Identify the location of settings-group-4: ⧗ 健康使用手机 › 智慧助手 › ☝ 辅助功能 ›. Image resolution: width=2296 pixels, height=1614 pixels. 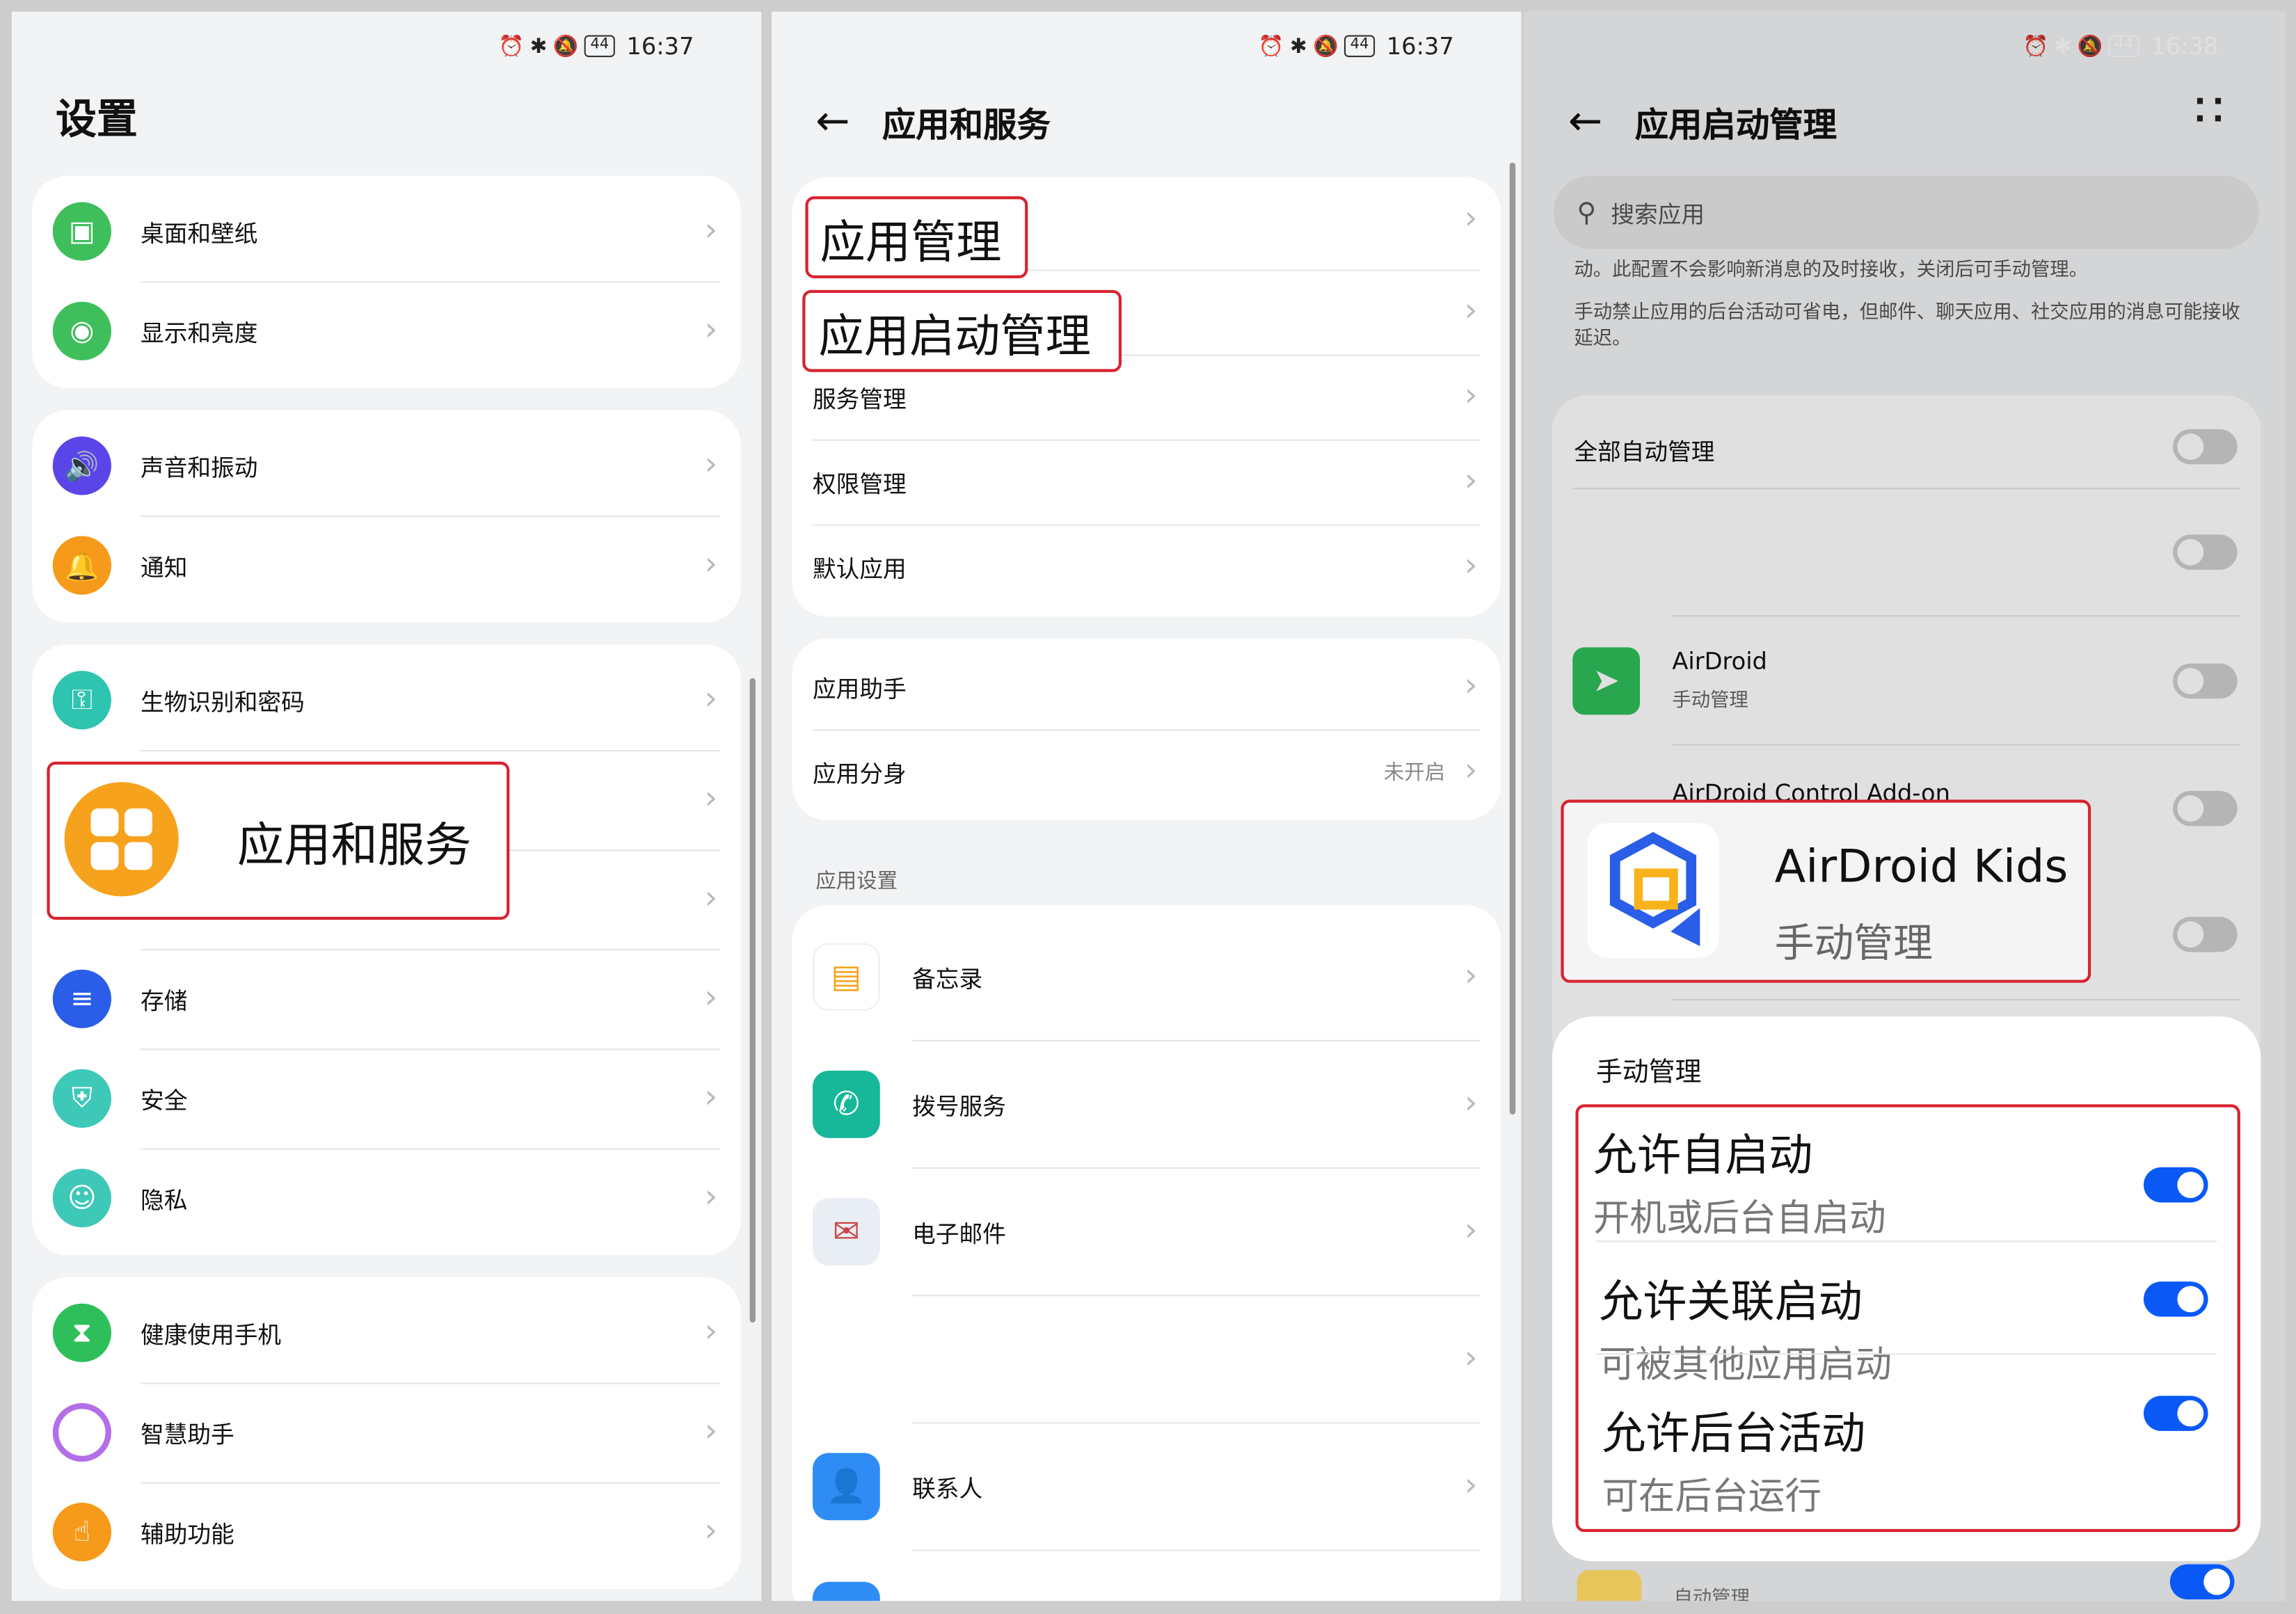
(386, 1433).